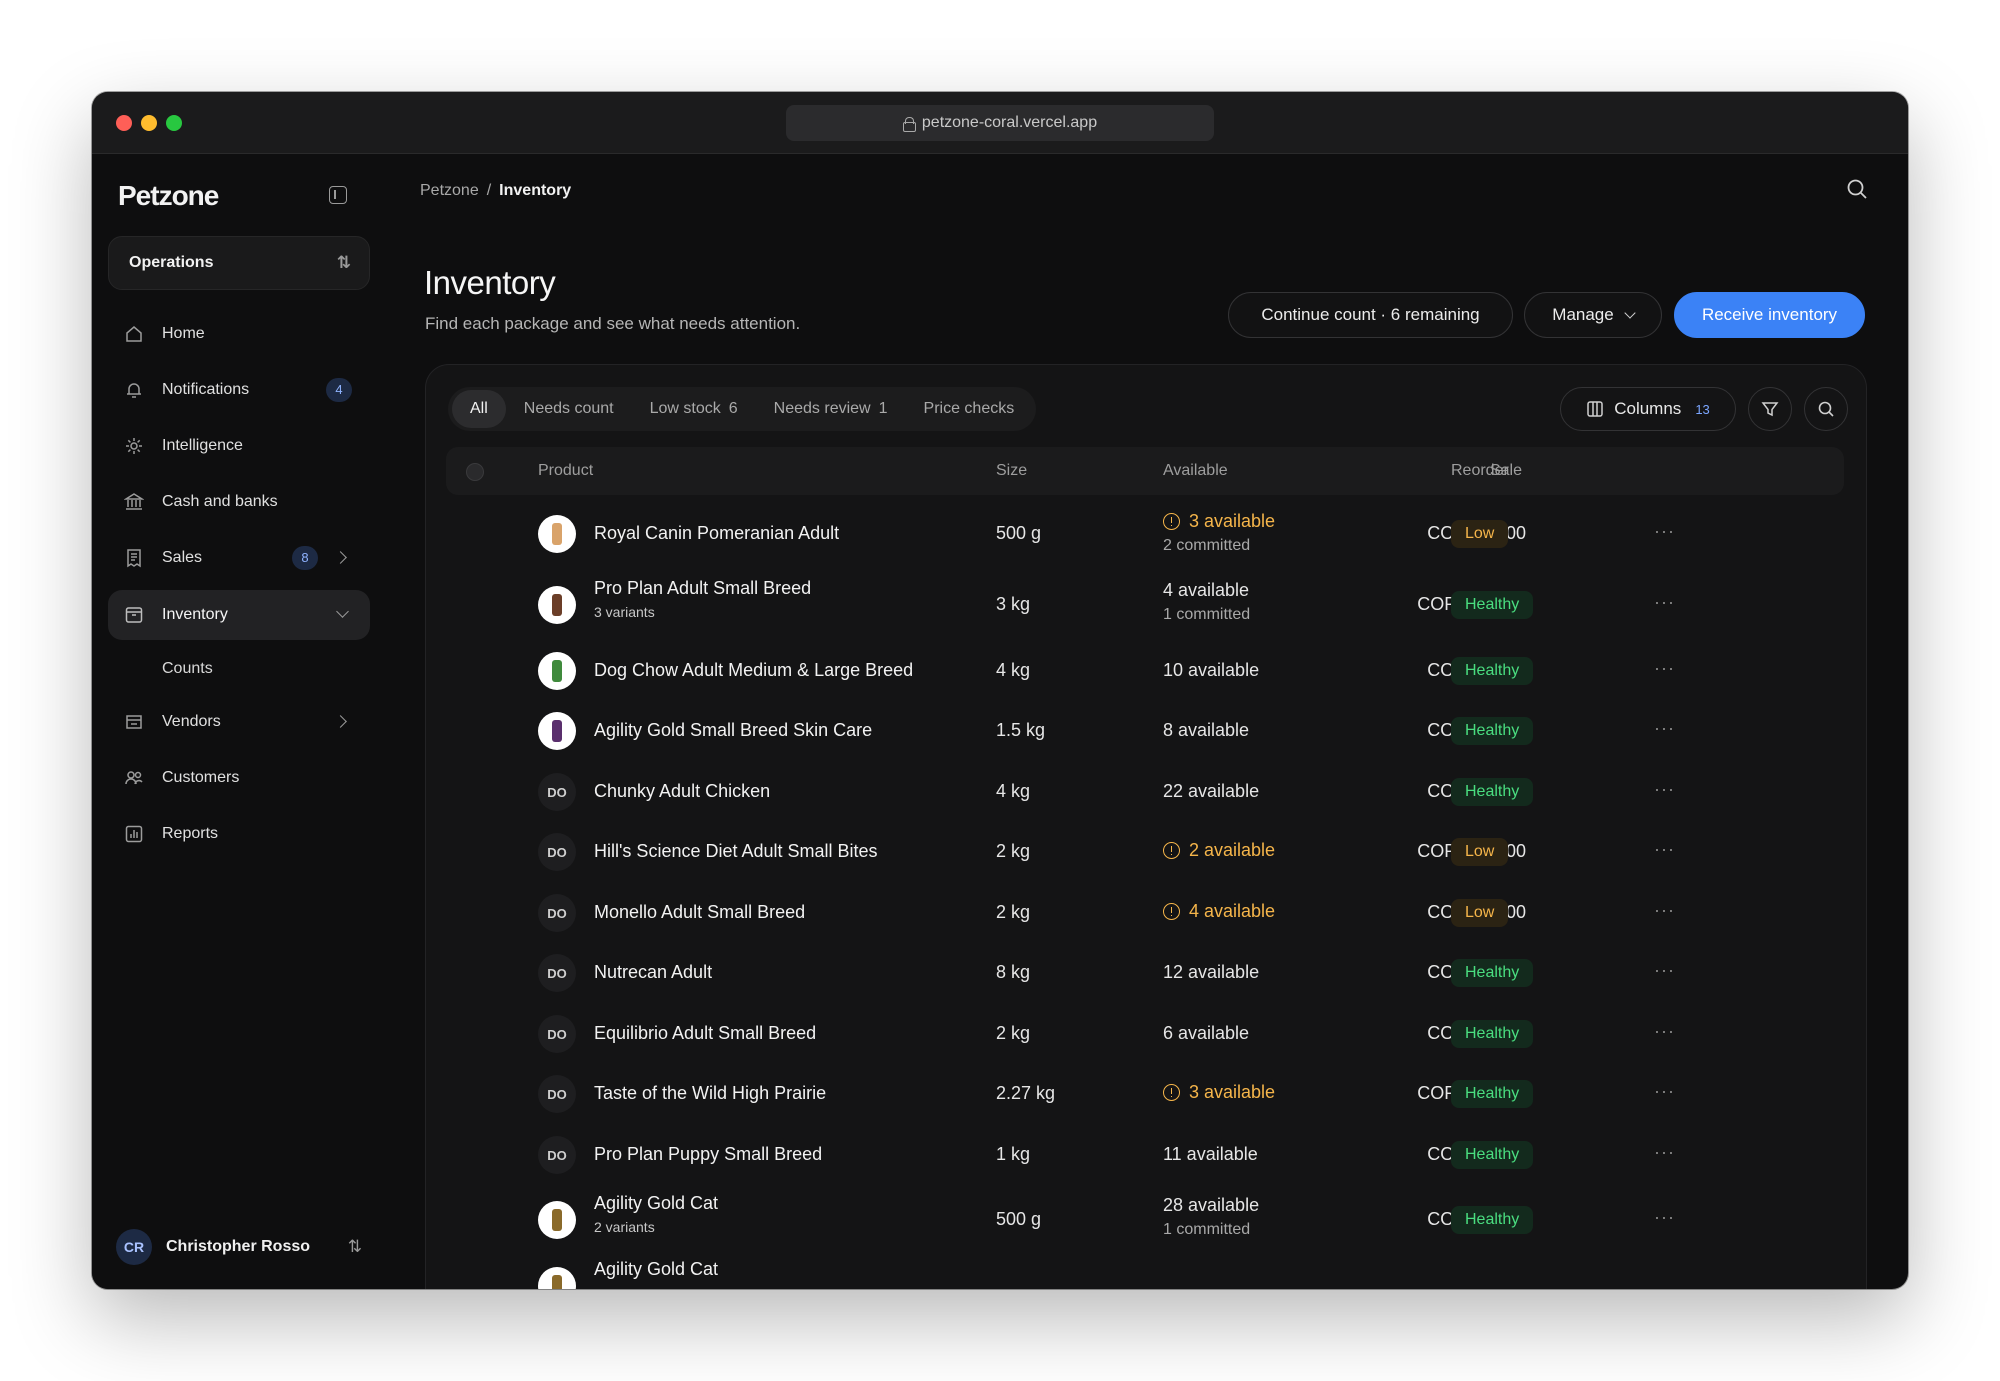 The width and height of the screenshot is (2000, 1381). Describe the element at coordinates (206, 389) in the screenshot. I see `sidebar-item-label: Notifications` at that location.